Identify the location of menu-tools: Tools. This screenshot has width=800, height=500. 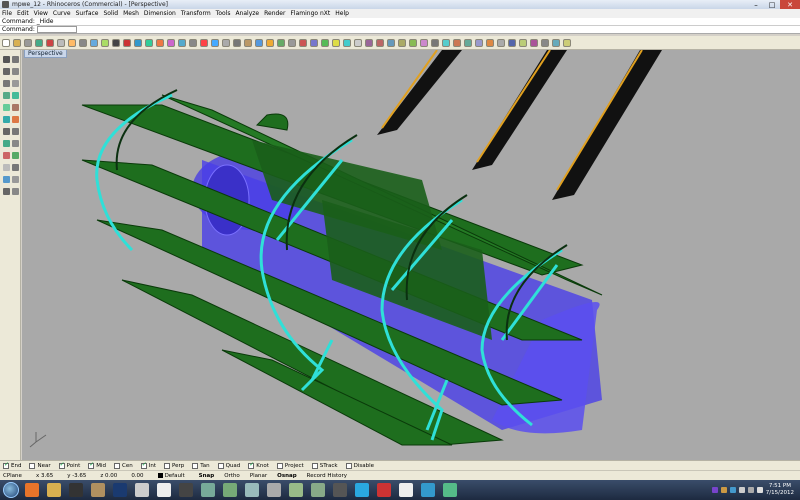
(223, 13).